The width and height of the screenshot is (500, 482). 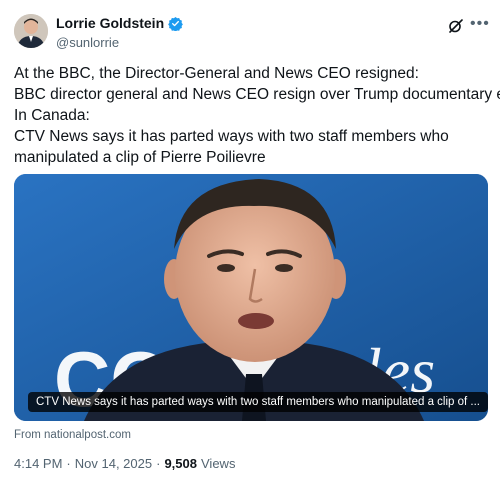 I want to click on avatar, so click(x=31, y=31).